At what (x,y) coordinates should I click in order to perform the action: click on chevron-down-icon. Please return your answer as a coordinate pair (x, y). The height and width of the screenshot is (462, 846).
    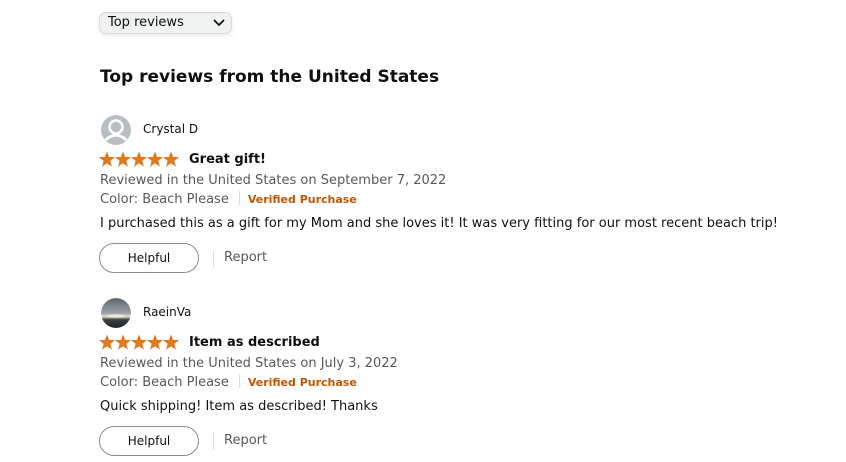
    Looking at the image, I should click on (219, 22).